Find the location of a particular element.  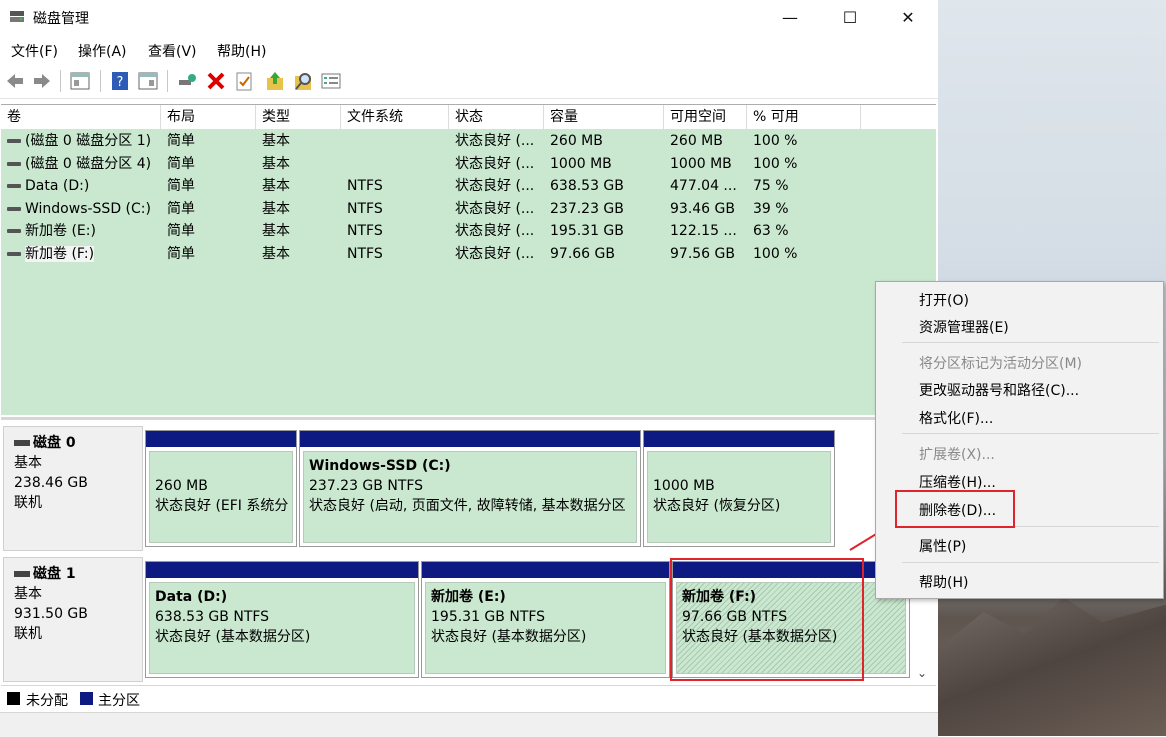

disk-0-type: 基本 is located at coordinates (28, 463).